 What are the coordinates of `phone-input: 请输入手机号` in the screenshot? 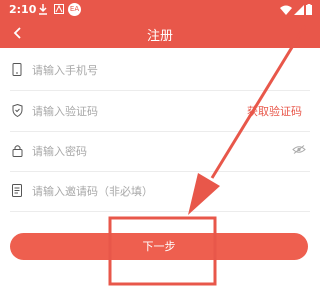 It's located at (65, 70).